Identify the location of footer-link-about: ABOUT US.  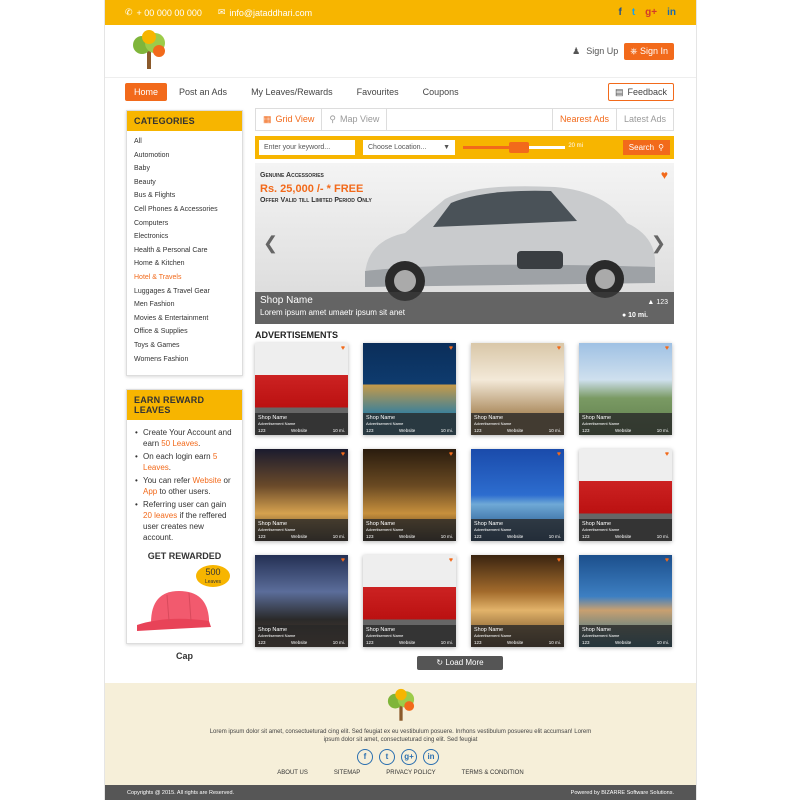
(292, 773).